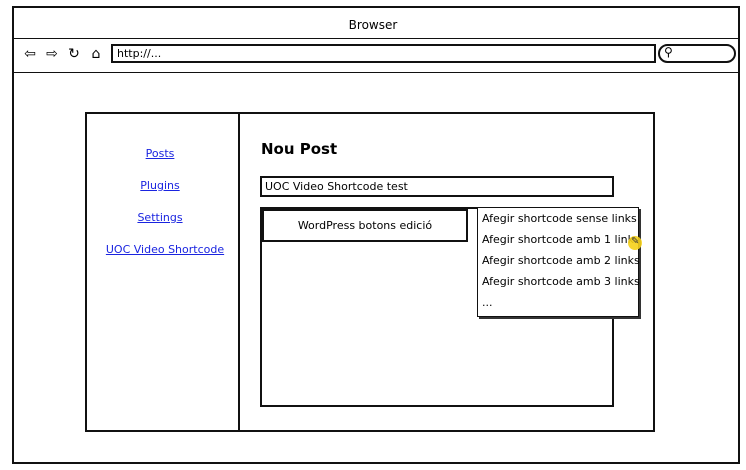 The height and width of the screenshot is (470, 746). I want to click on dropdown-item-no-links: Afegir shortcode sense links, so click(558, 218).